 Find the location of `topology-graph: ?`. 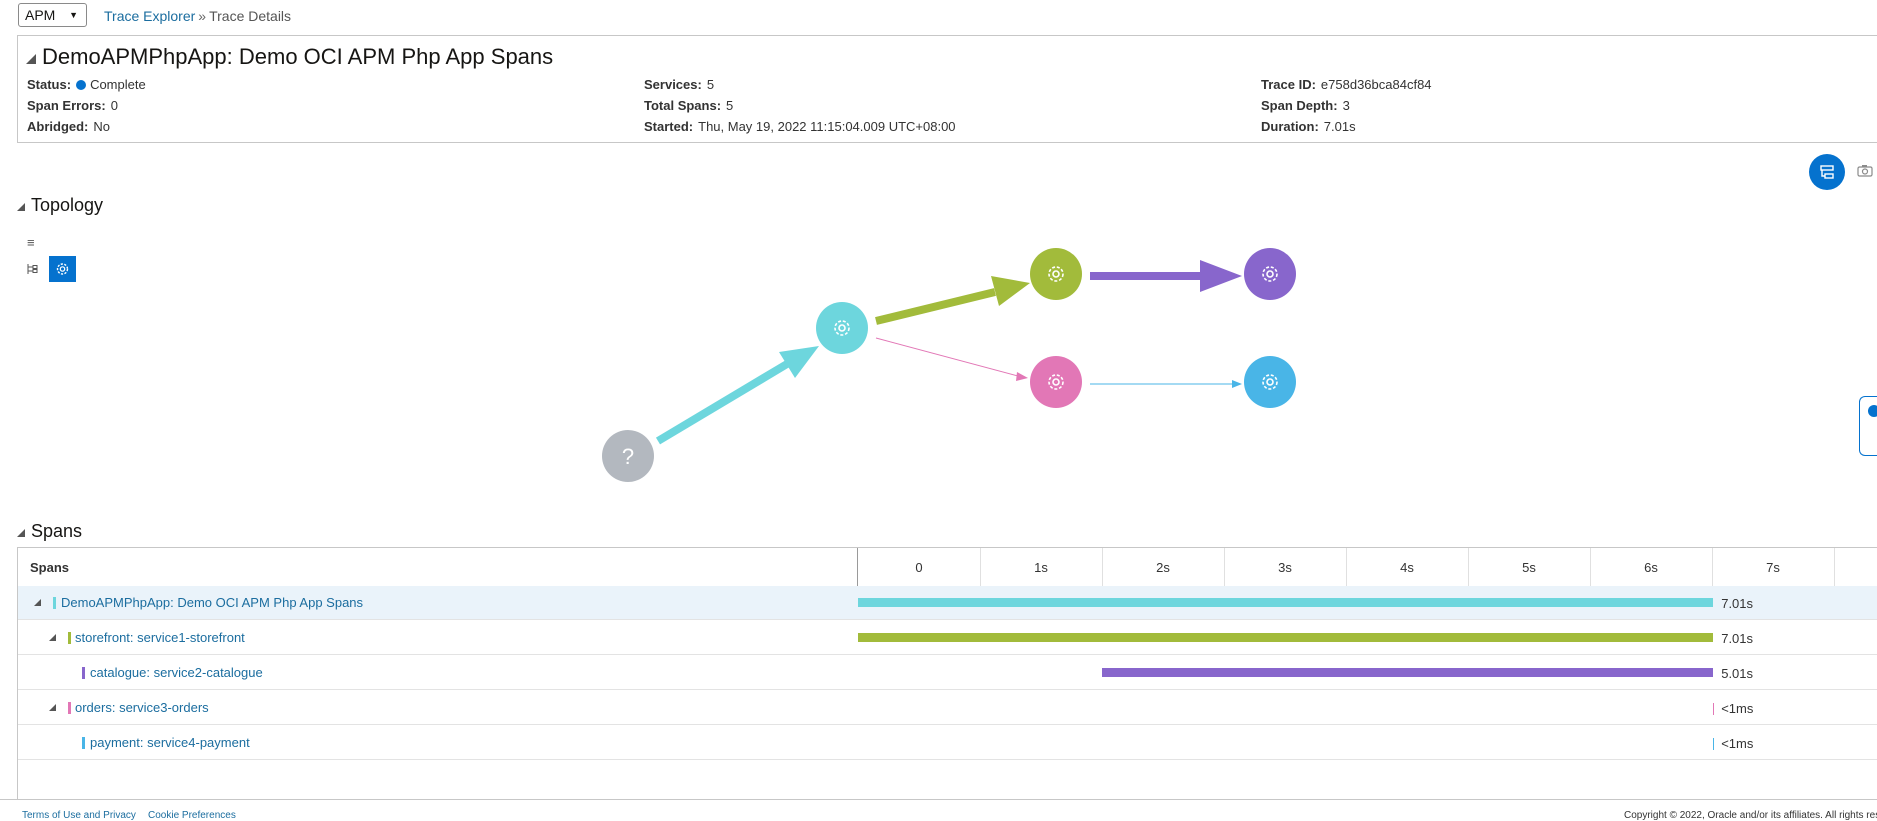

topology-graph: ? is located at coordinates (949, 365).